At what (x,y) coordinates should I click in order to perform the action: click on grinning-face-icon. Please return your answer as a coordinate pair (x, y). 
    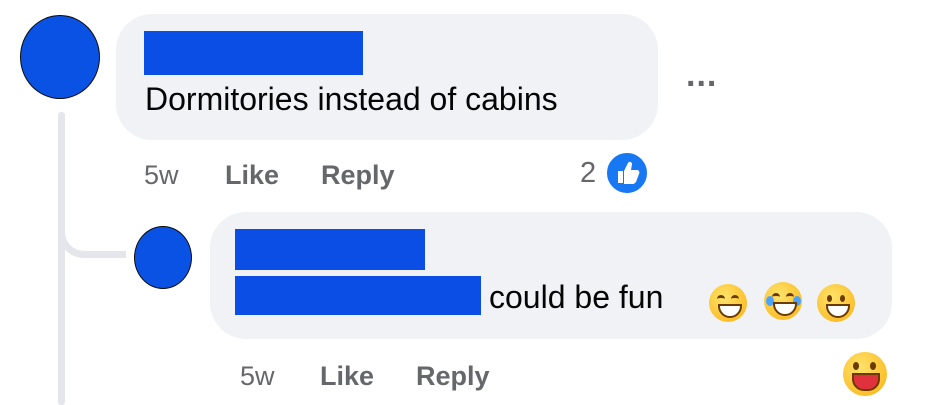
    Looking at the image, I should click on (836, 303).